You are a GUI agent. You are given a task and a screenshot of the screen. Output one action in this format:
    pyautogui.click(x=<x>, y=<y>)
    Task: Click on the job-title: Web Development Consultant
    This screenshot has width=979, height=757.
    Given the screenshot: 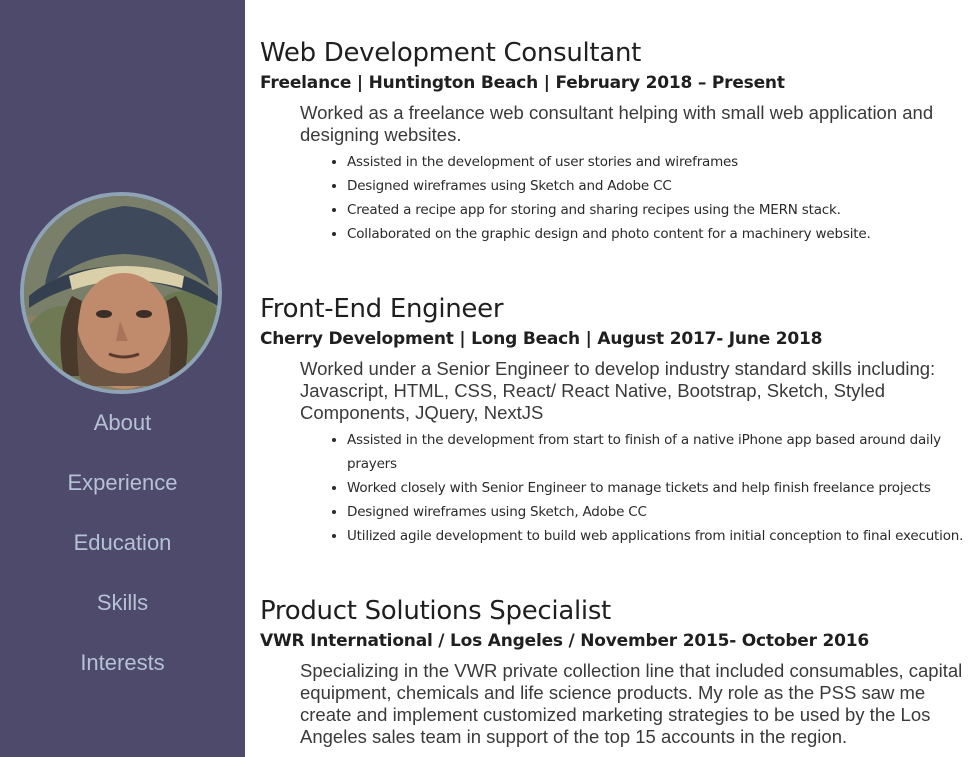 What is the action you would take?
    pyautogui.click(x=451, y=53)
    